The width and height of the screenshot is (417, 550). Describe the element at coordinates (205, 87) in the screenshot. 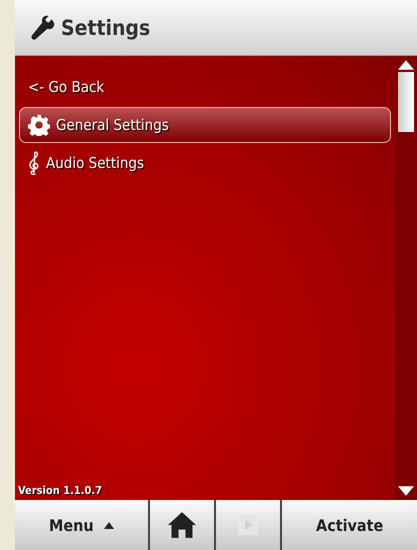

I see `menu-item: <- Go Back` at that location.